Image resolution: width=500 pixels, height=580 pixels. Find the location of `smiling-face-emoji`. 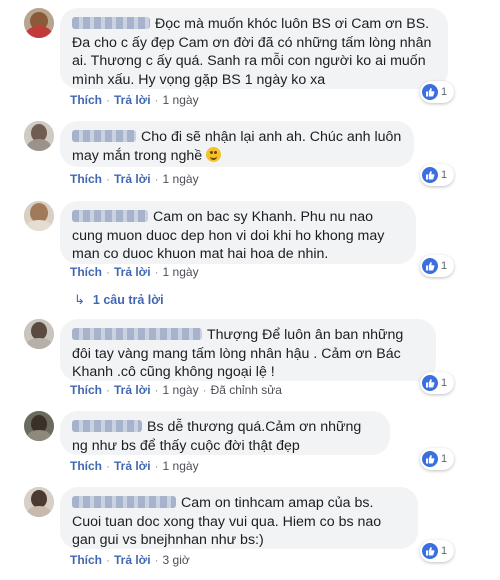

smiling-face-emoji is located at coordinates (214, 154).